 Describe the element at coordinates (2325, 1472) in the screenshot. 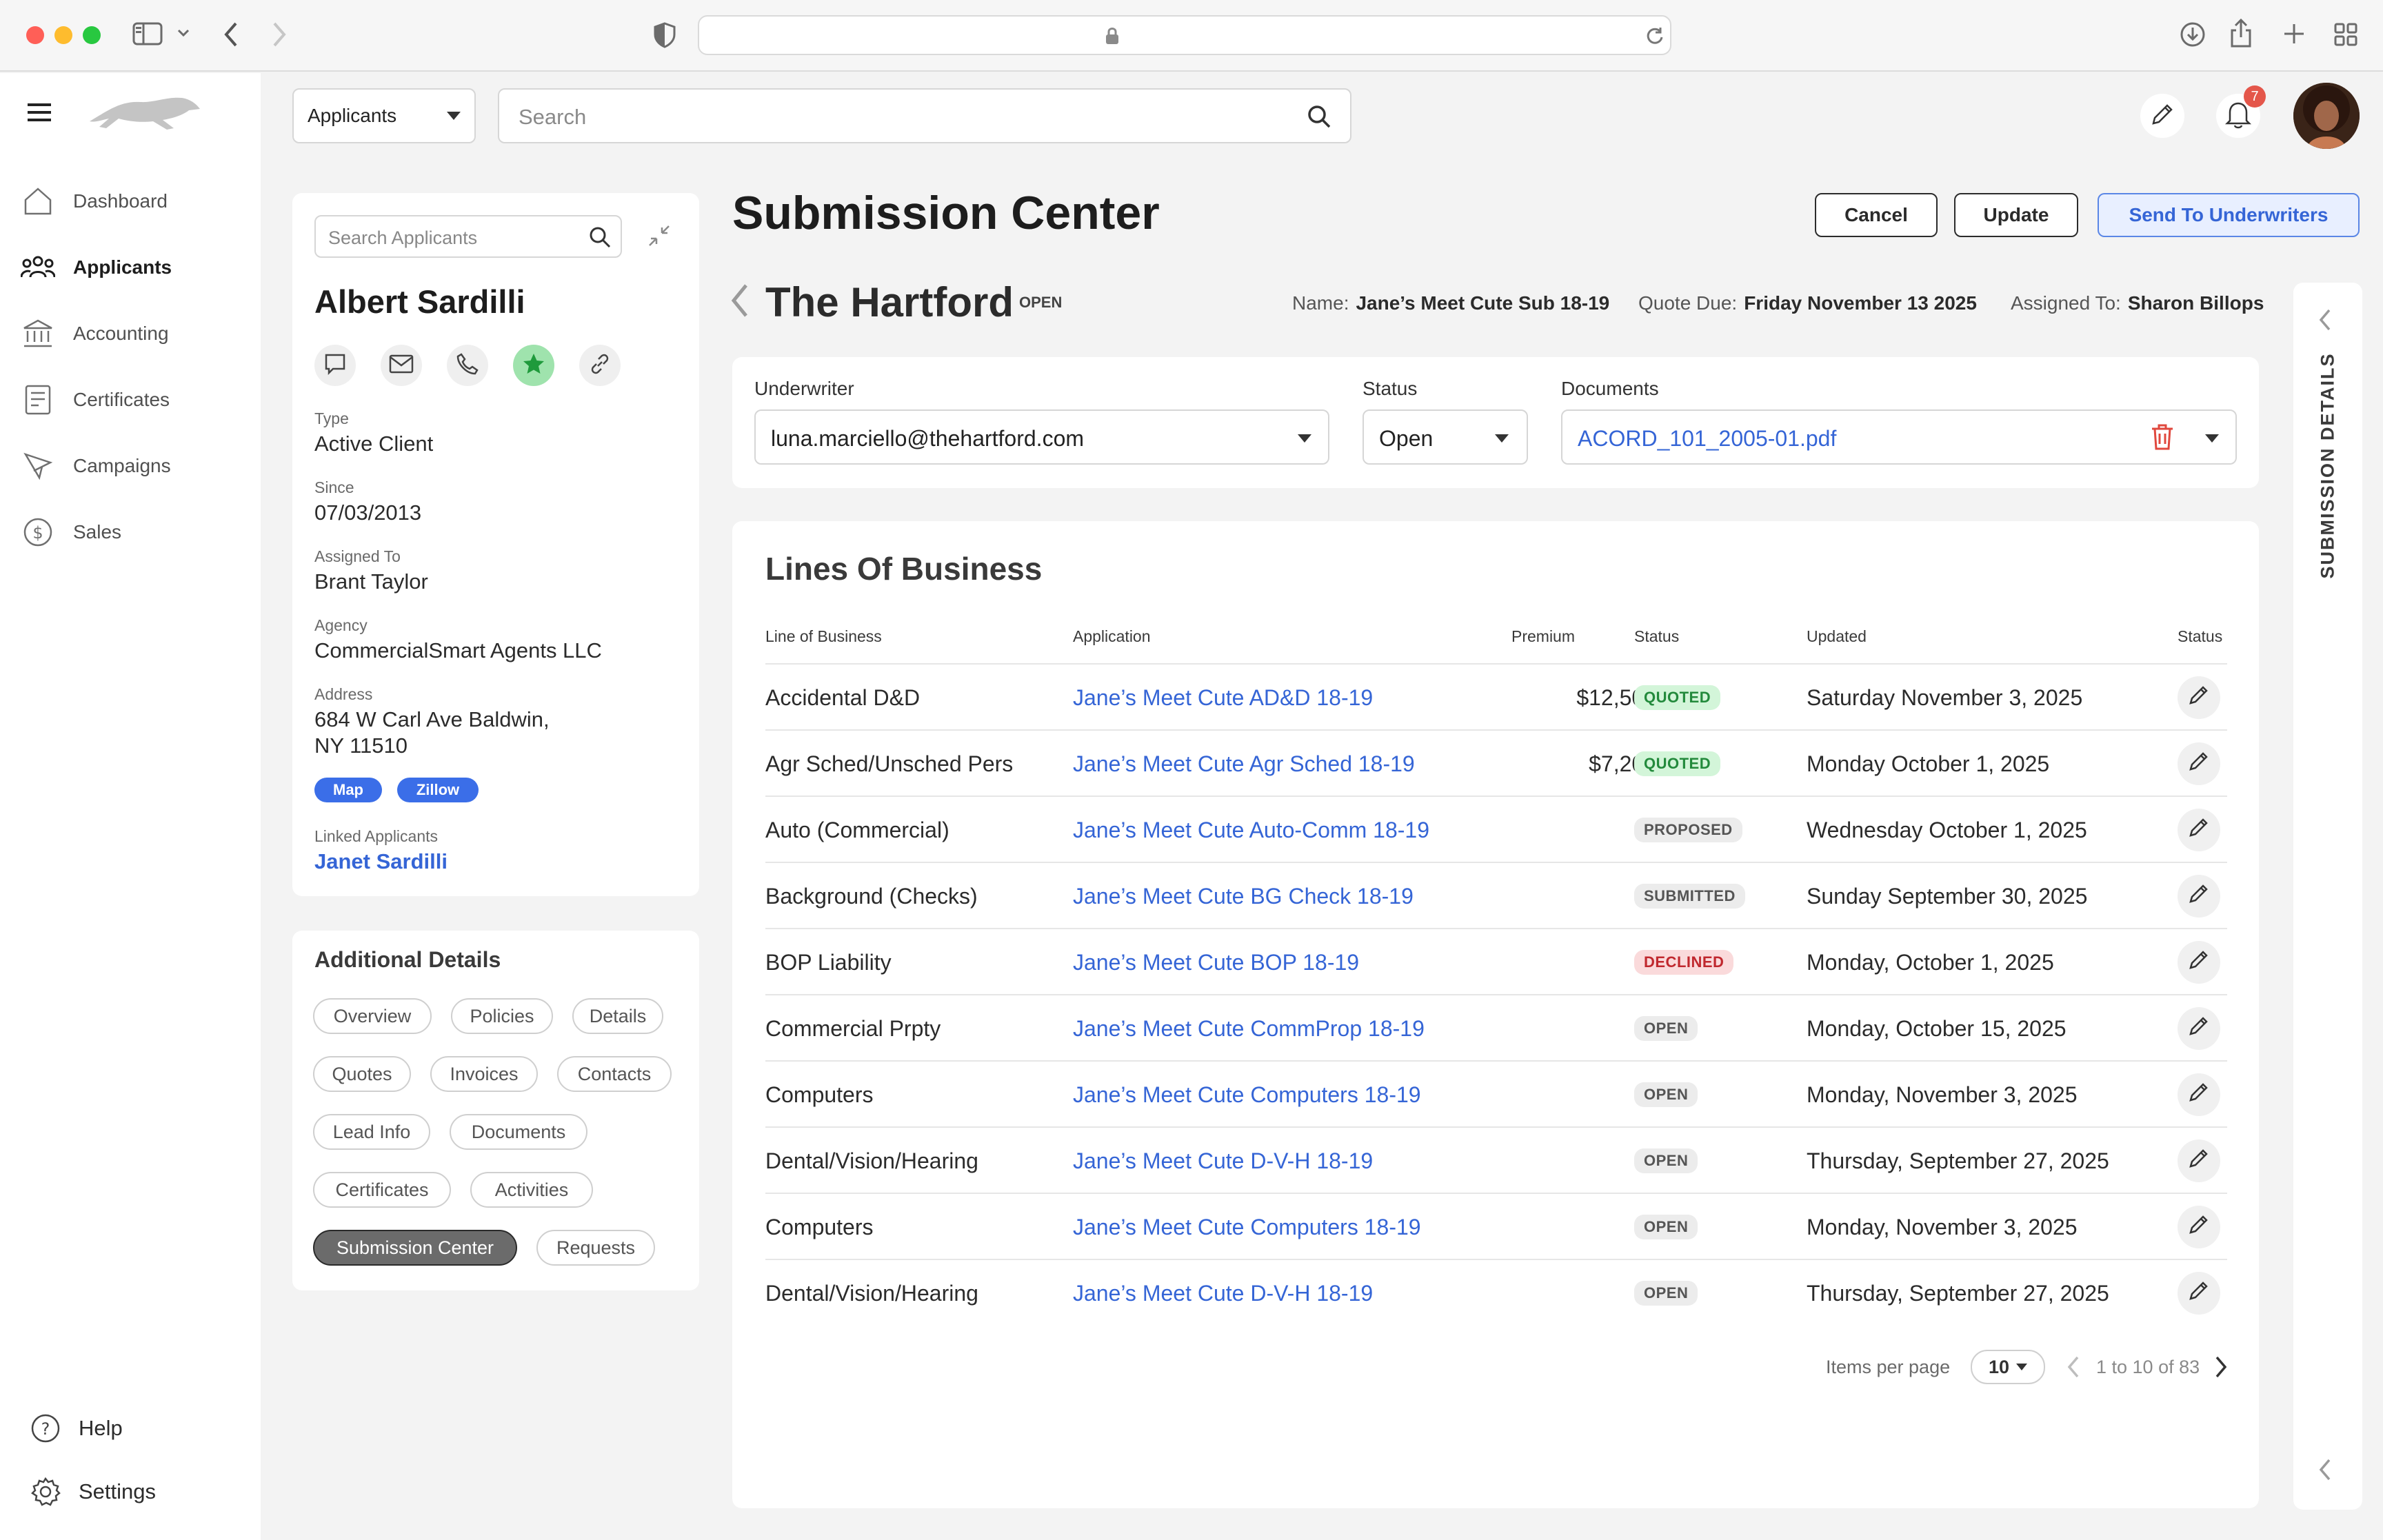

I see `collapse-panel-icon` at that location.